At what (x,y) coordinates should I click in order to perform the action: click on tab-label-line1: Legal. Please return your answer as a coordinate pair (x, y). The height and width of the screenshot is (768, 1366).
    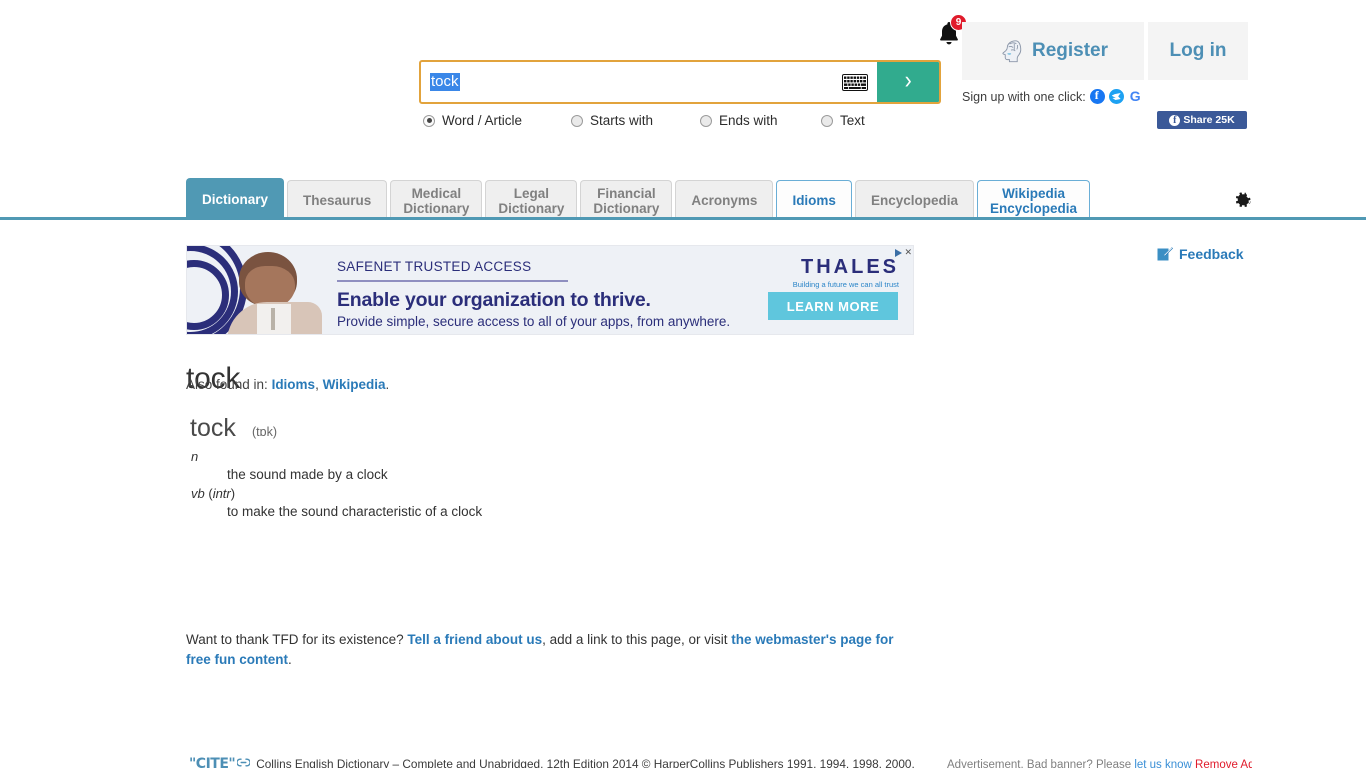
    Looking at the image, I should click on (531, 193).